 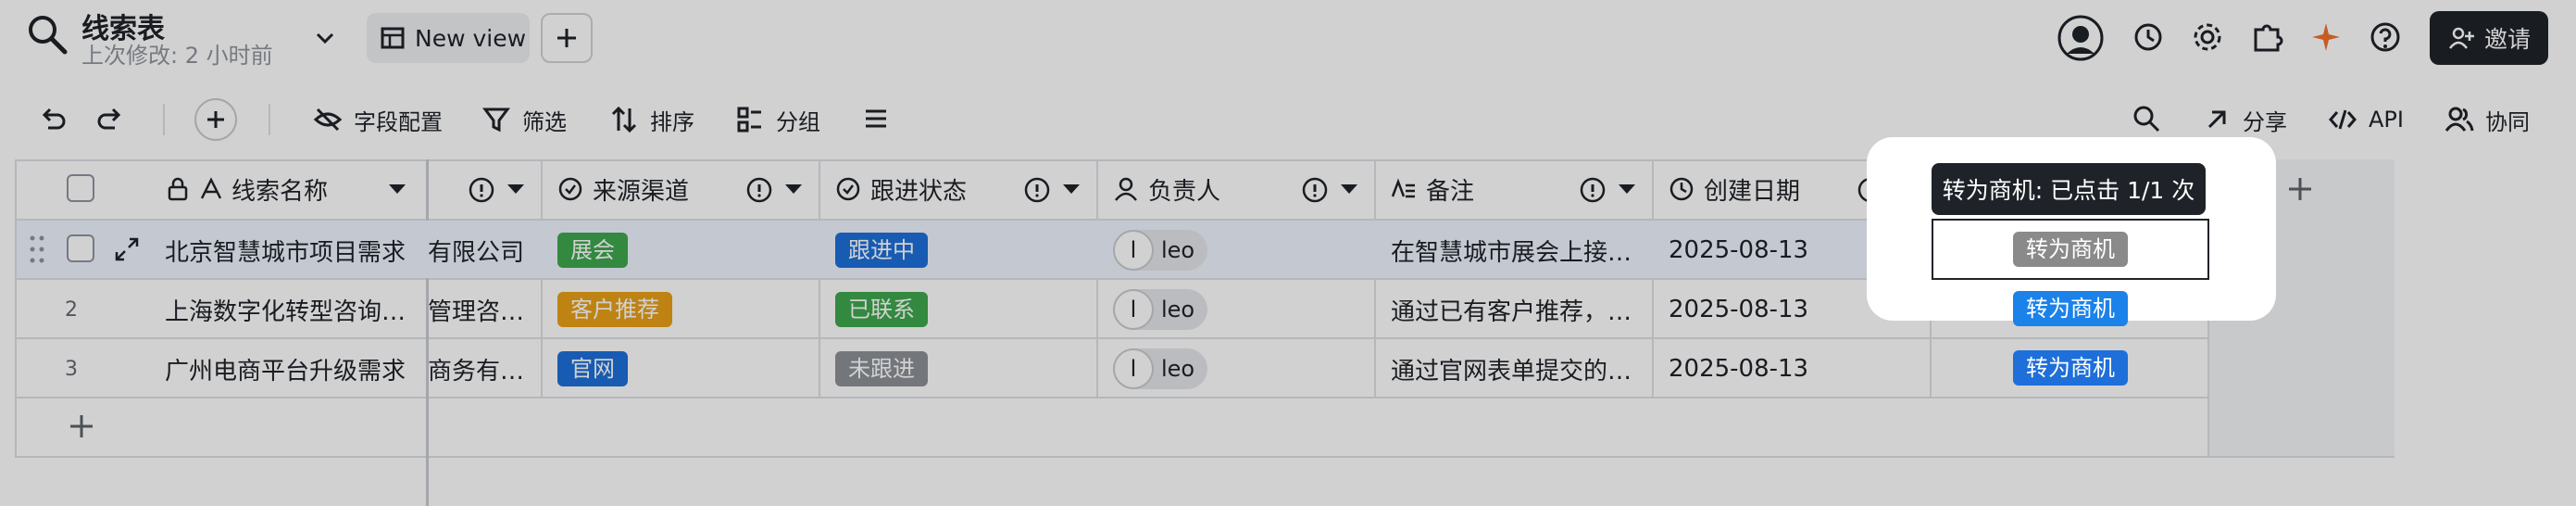 I want to click on tooltip-text: 转为商机: 已点击 1/1 次, so click(x=2069, y=190).